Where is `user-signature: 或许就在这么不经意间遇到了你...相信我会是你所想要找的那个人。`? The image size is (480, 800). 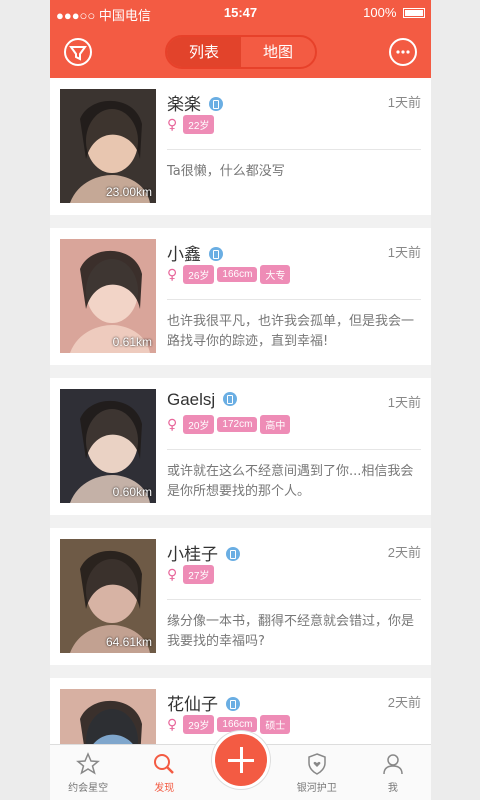
user-signature: 或许就在这么不经意间遇到了你...相信我会是你所想要找的那个人。 is located at coordinates (290, 481).